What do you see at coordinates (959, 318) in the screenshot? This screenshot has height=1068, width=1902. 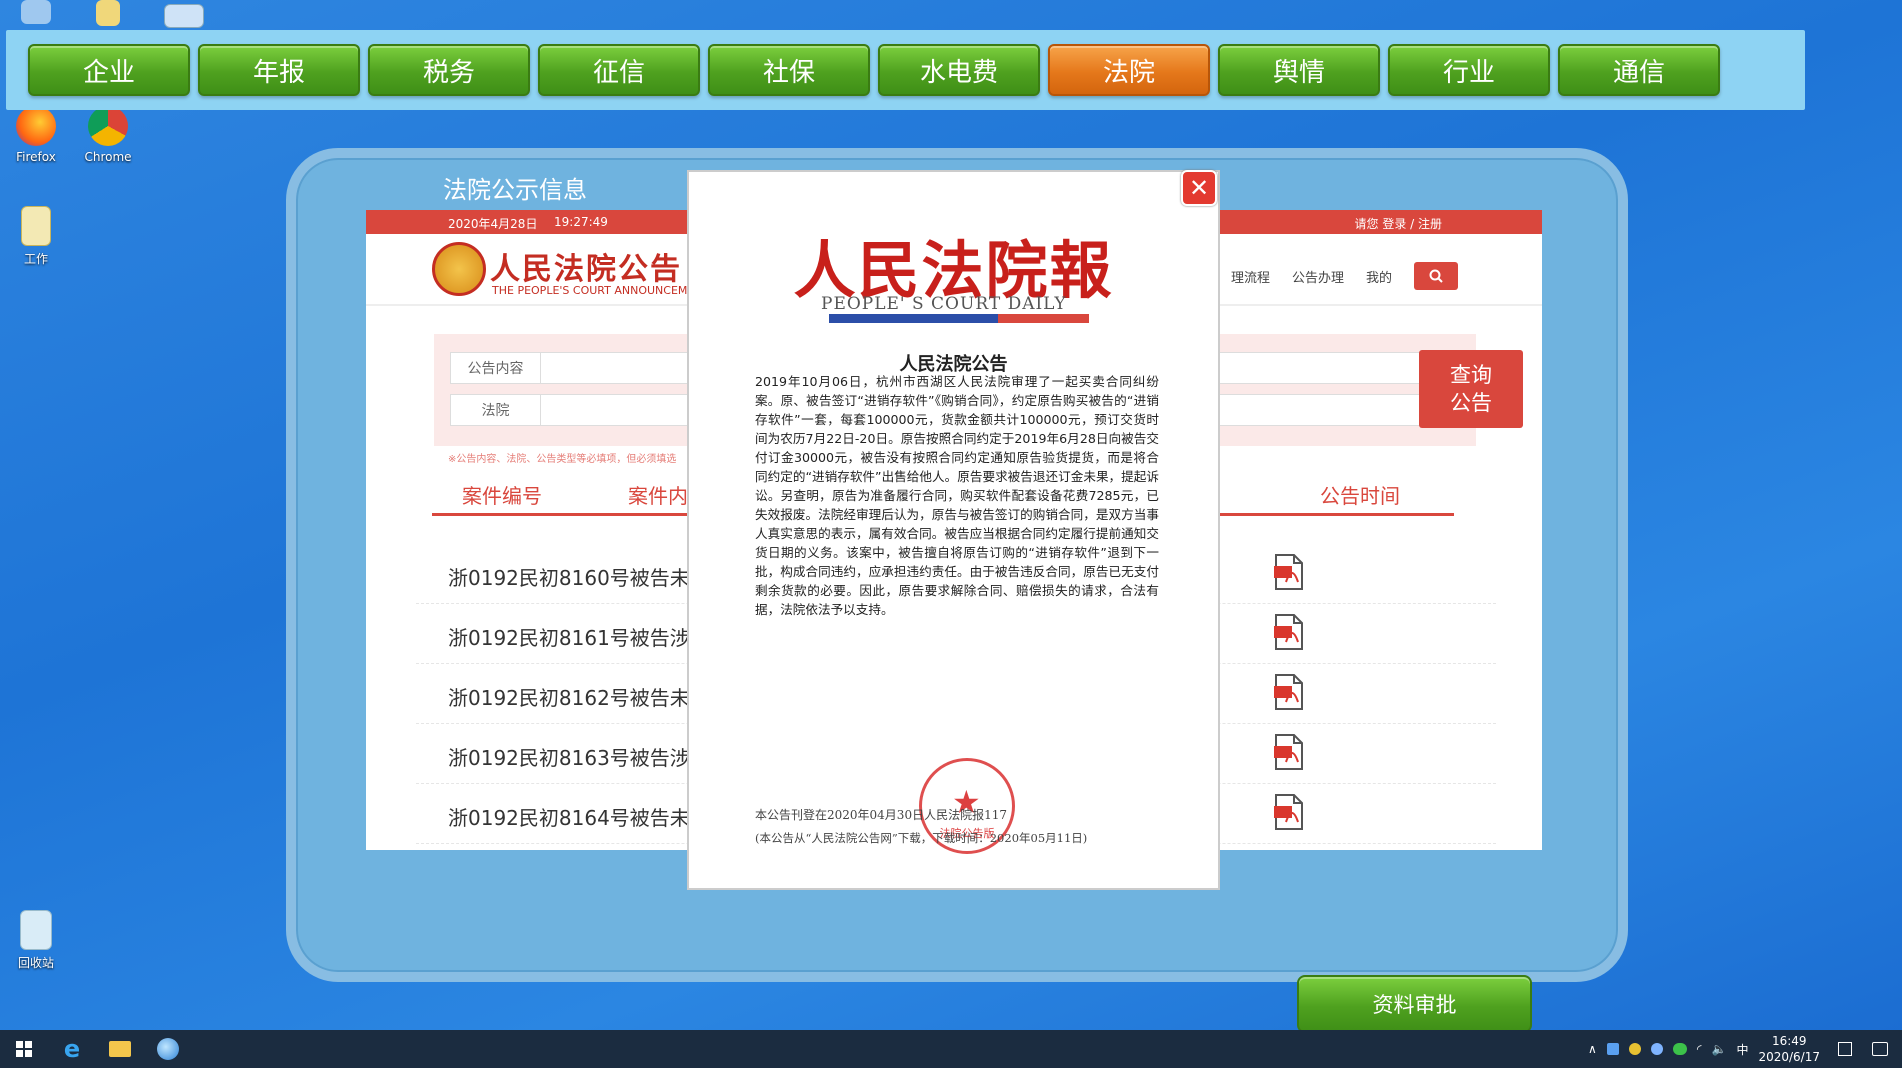 I see `masthead-bar` at bounding box center [959, 318].